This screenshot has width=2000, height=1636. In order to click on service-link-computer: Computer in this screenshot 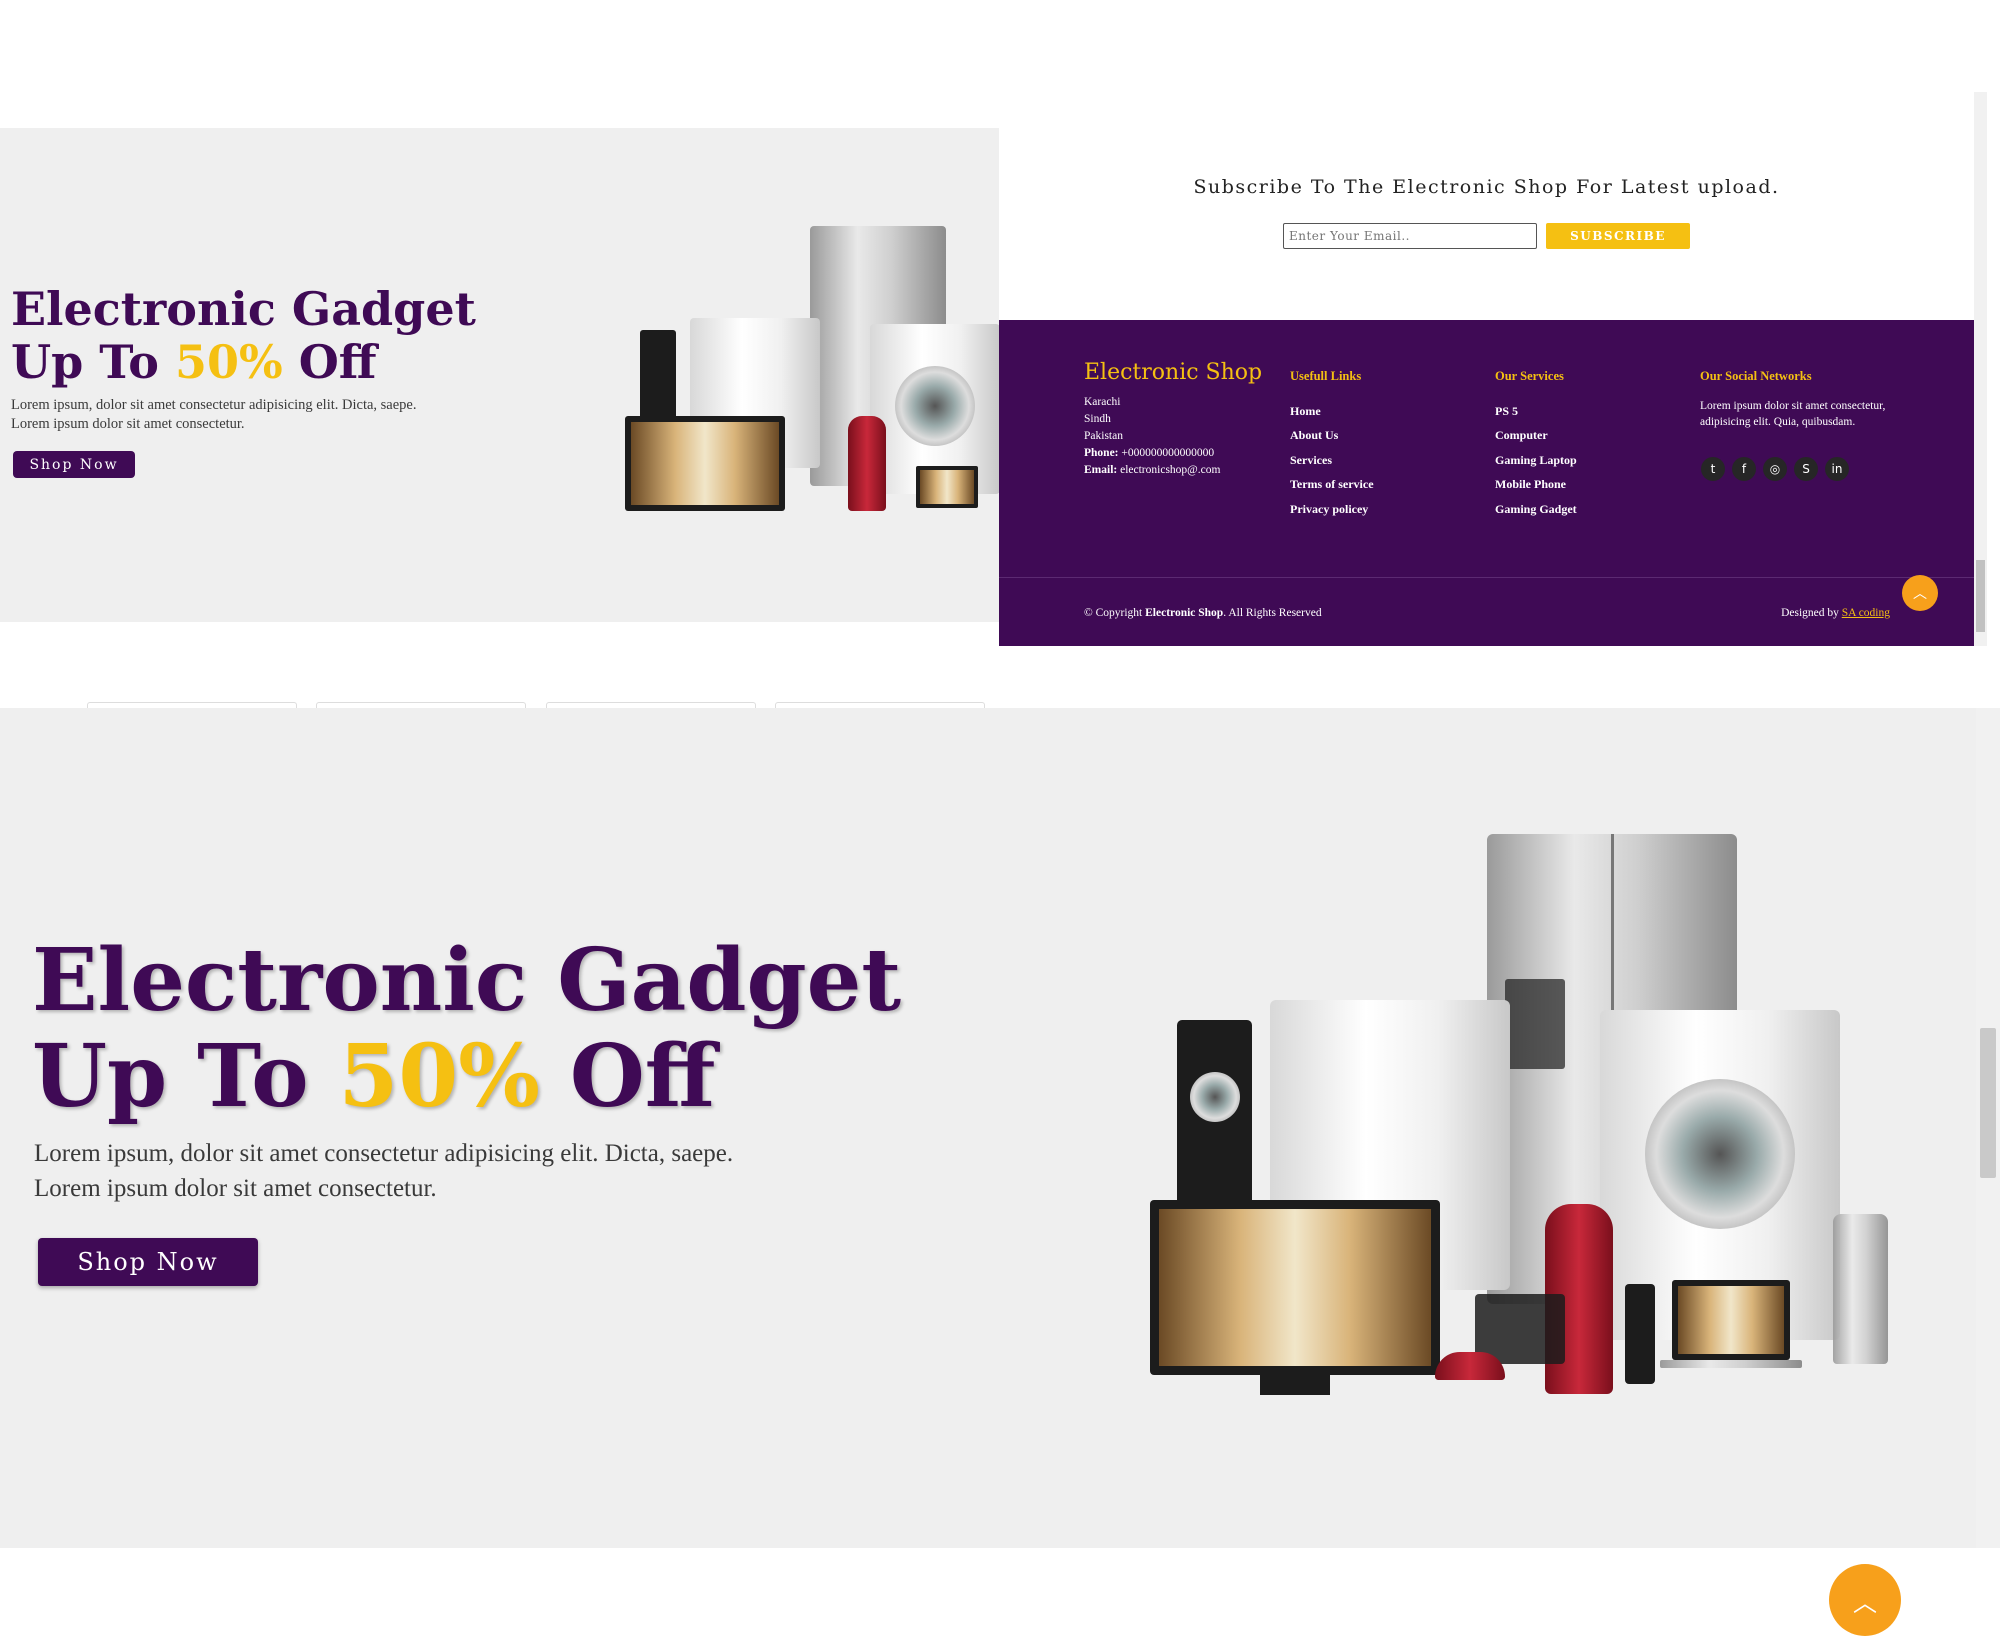, I will do `click(1521, 435)`.